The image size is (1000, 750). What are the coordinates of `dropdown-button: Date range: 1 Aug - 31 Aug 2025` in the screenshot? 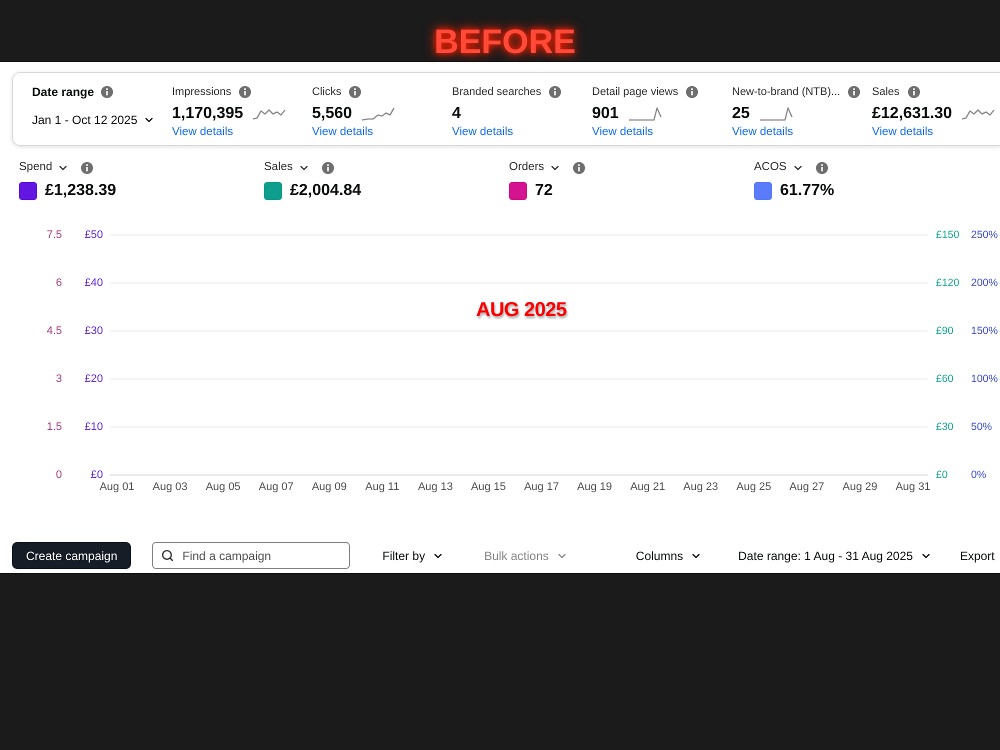 It's located at (835, 555).